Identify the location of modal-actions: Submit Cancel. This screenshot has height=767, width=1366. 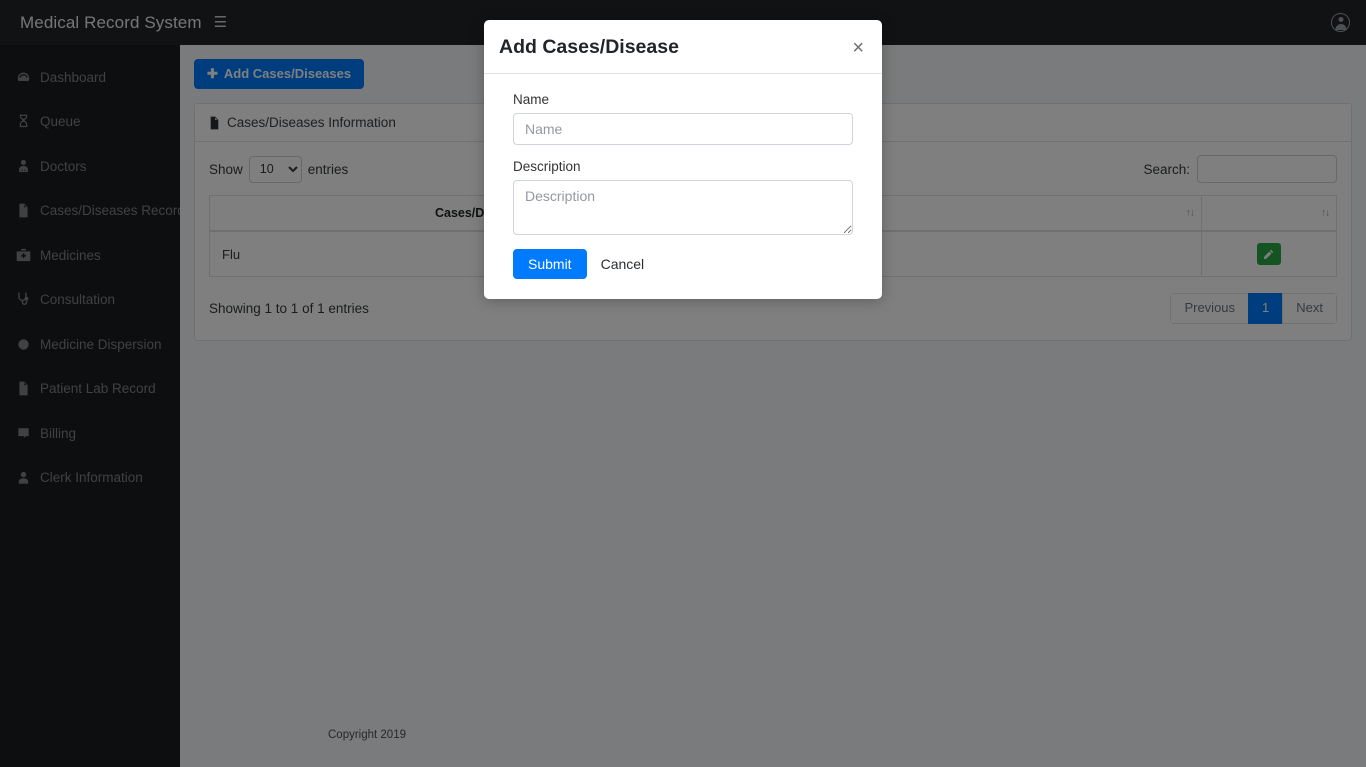
(683, 264).